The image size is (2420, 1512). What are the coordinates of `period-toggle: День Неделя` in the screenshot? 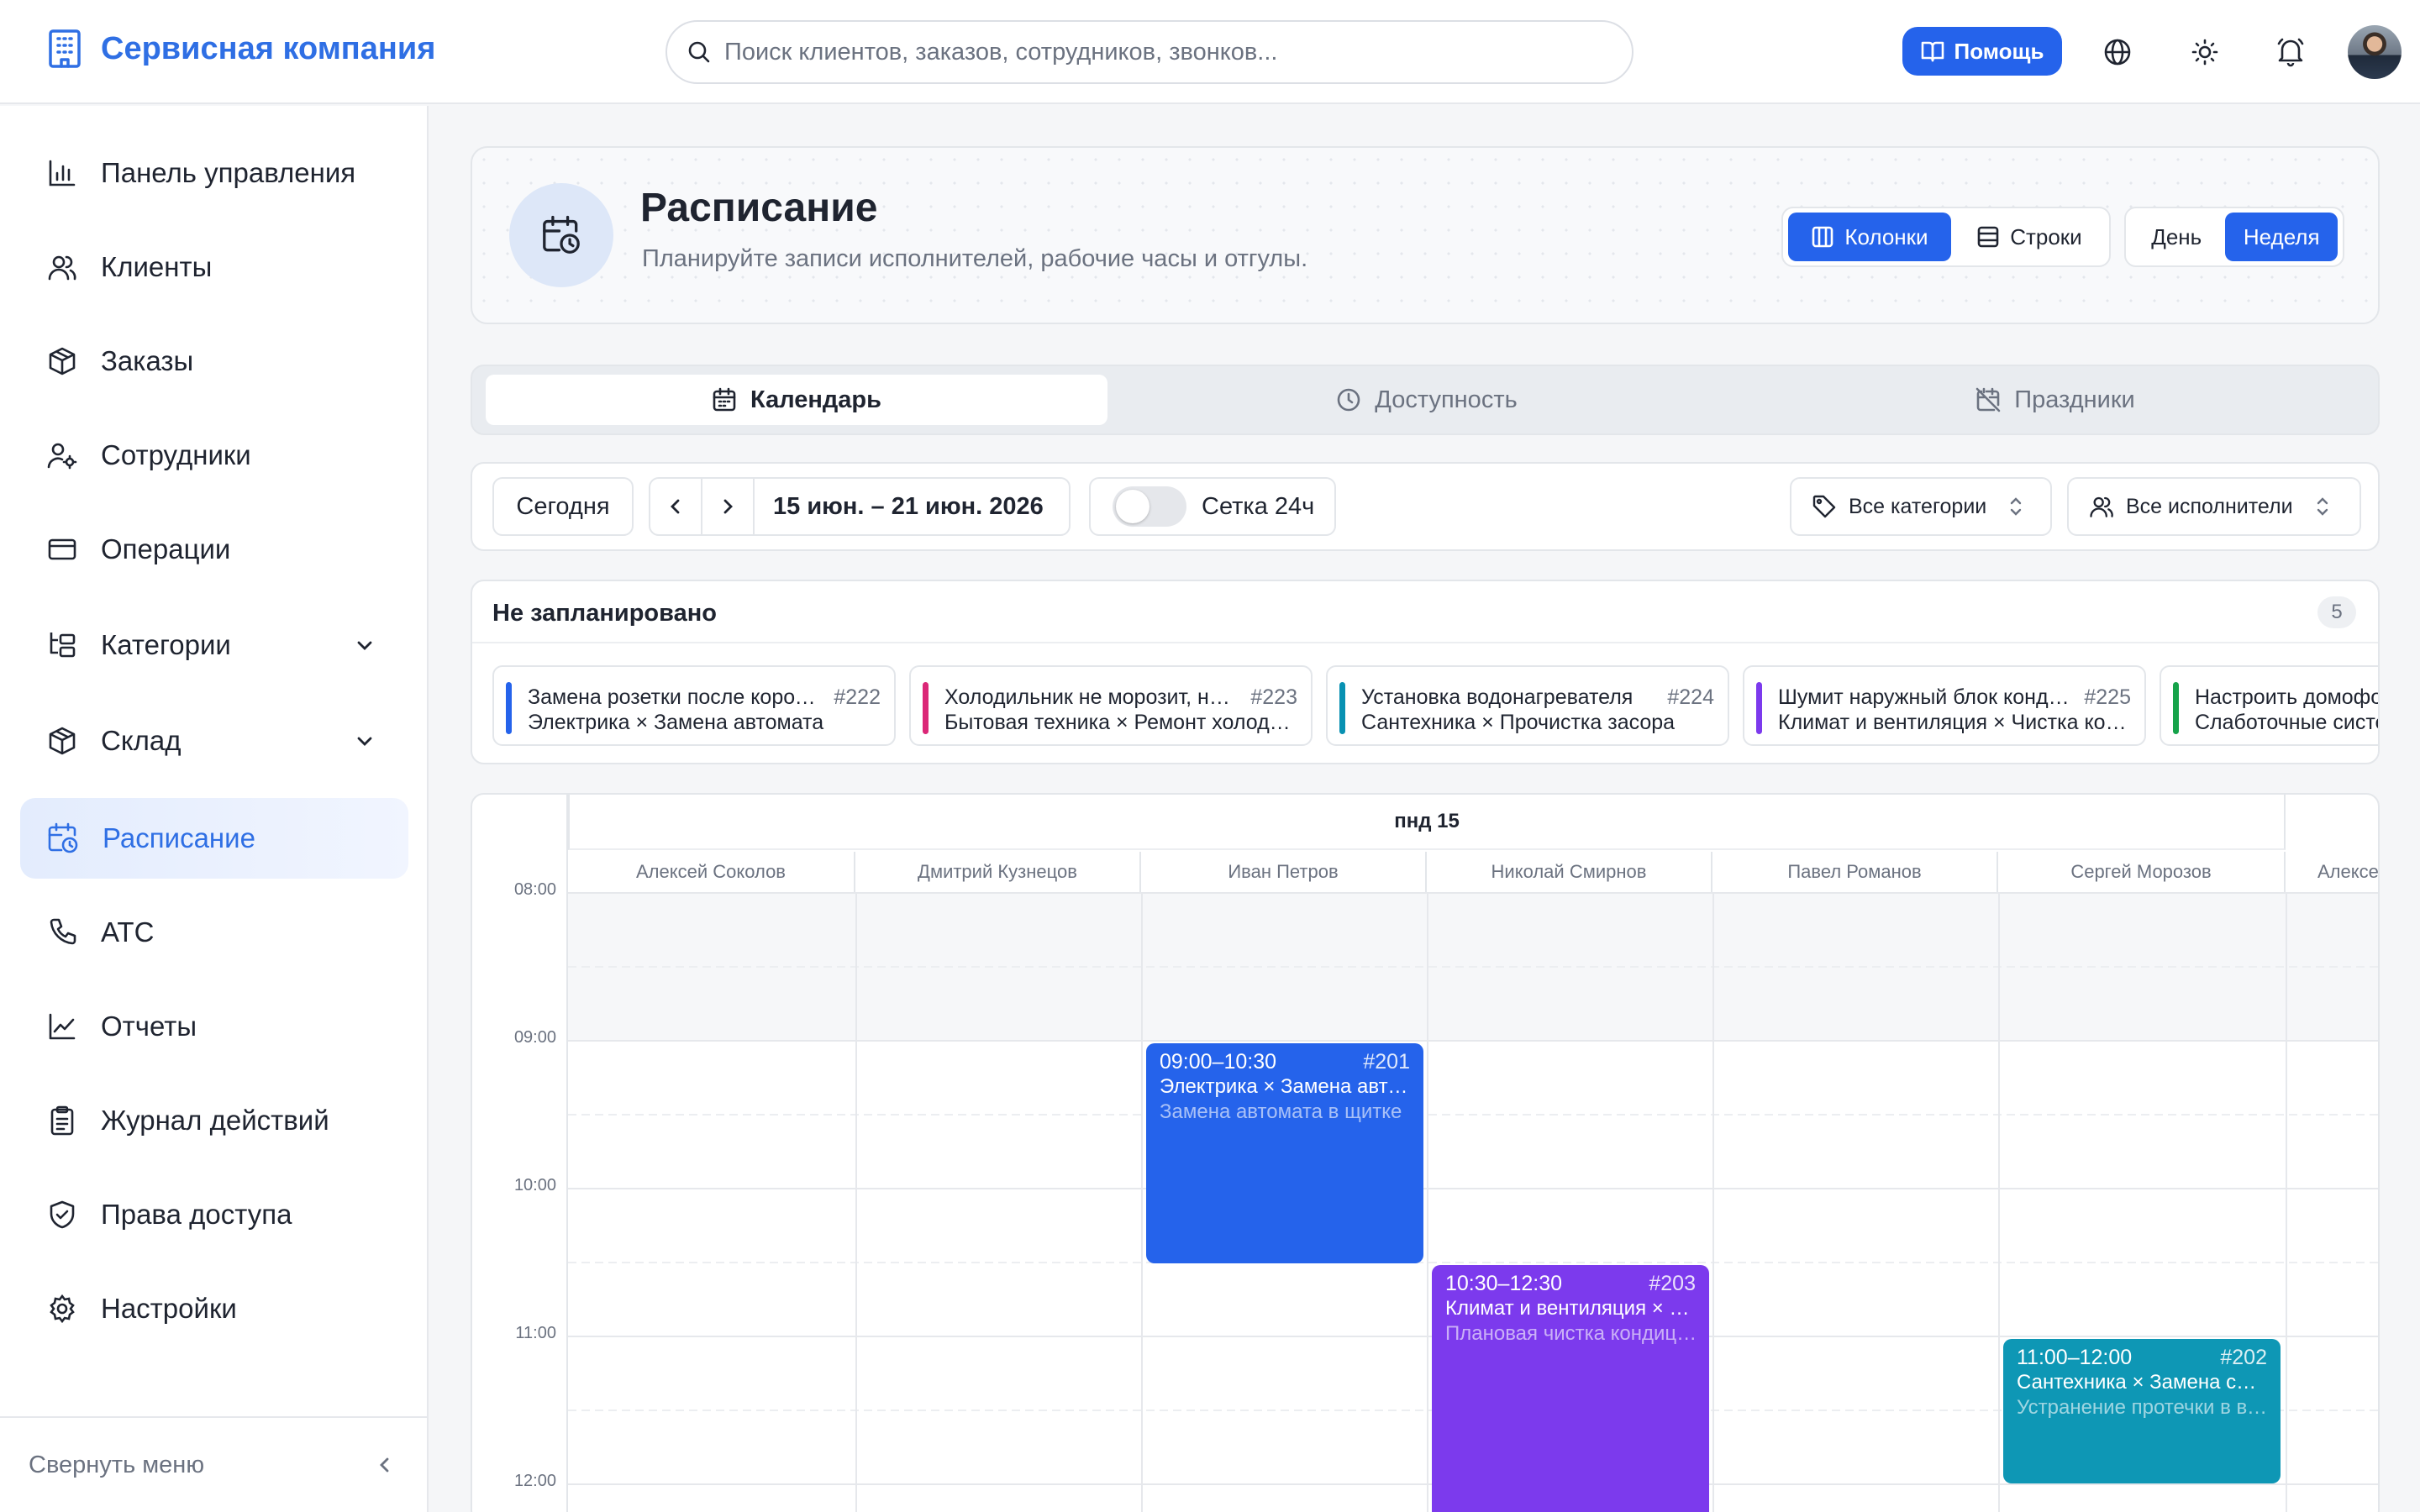 It's located at (2234, 237).